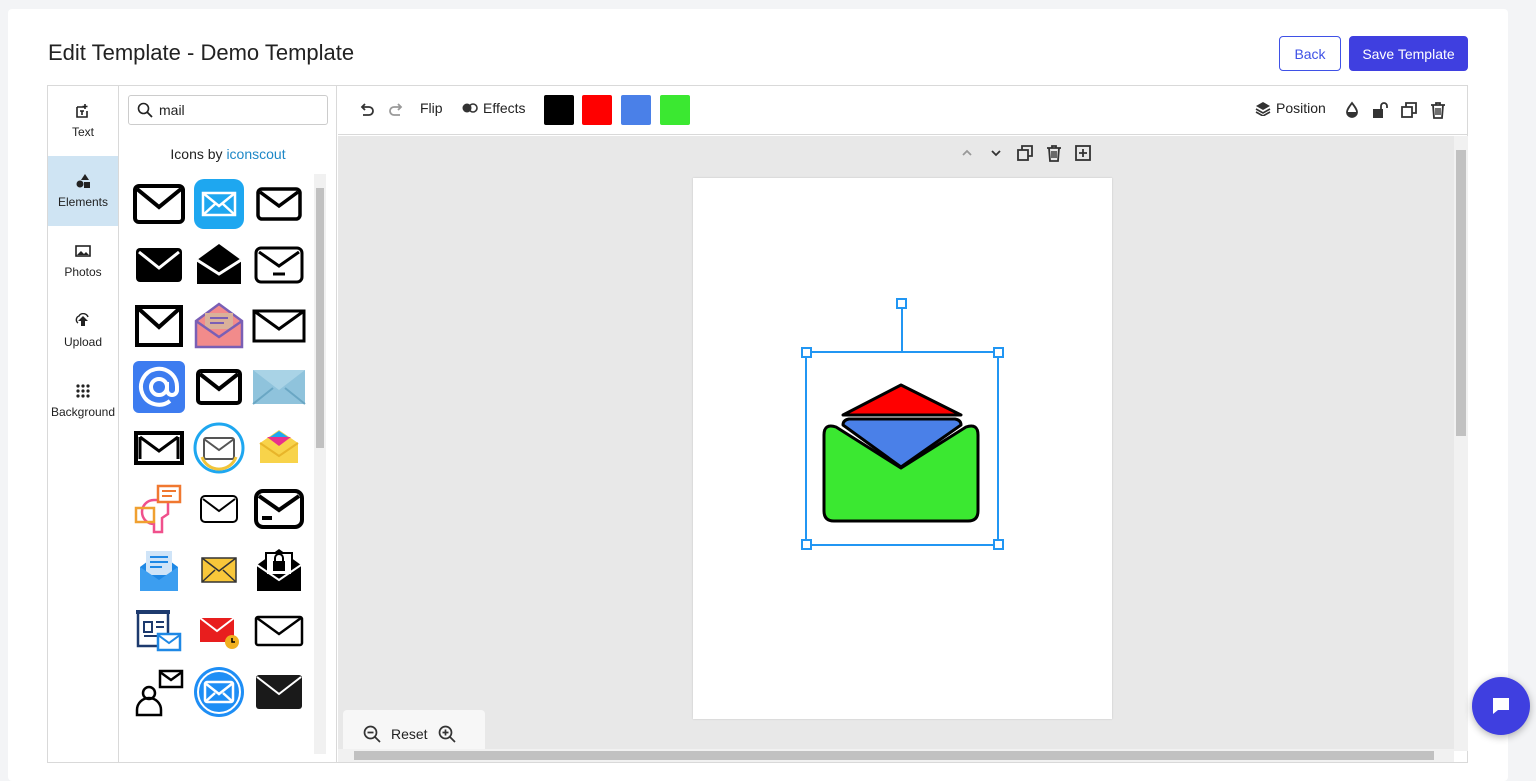  I want to click on chat-icon, so click(1501, 706).